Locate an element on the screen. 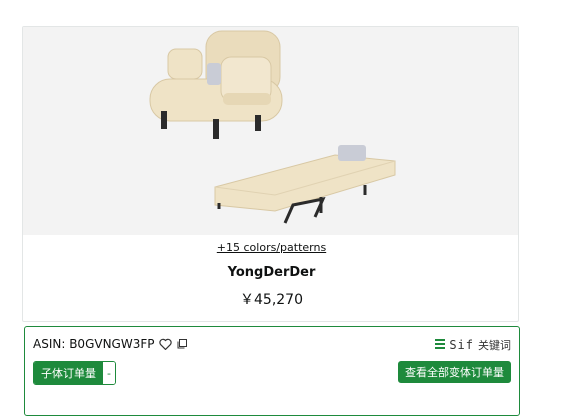 The image size is (574, 416). sub-order-value: - is located at coordinates (109, 373).